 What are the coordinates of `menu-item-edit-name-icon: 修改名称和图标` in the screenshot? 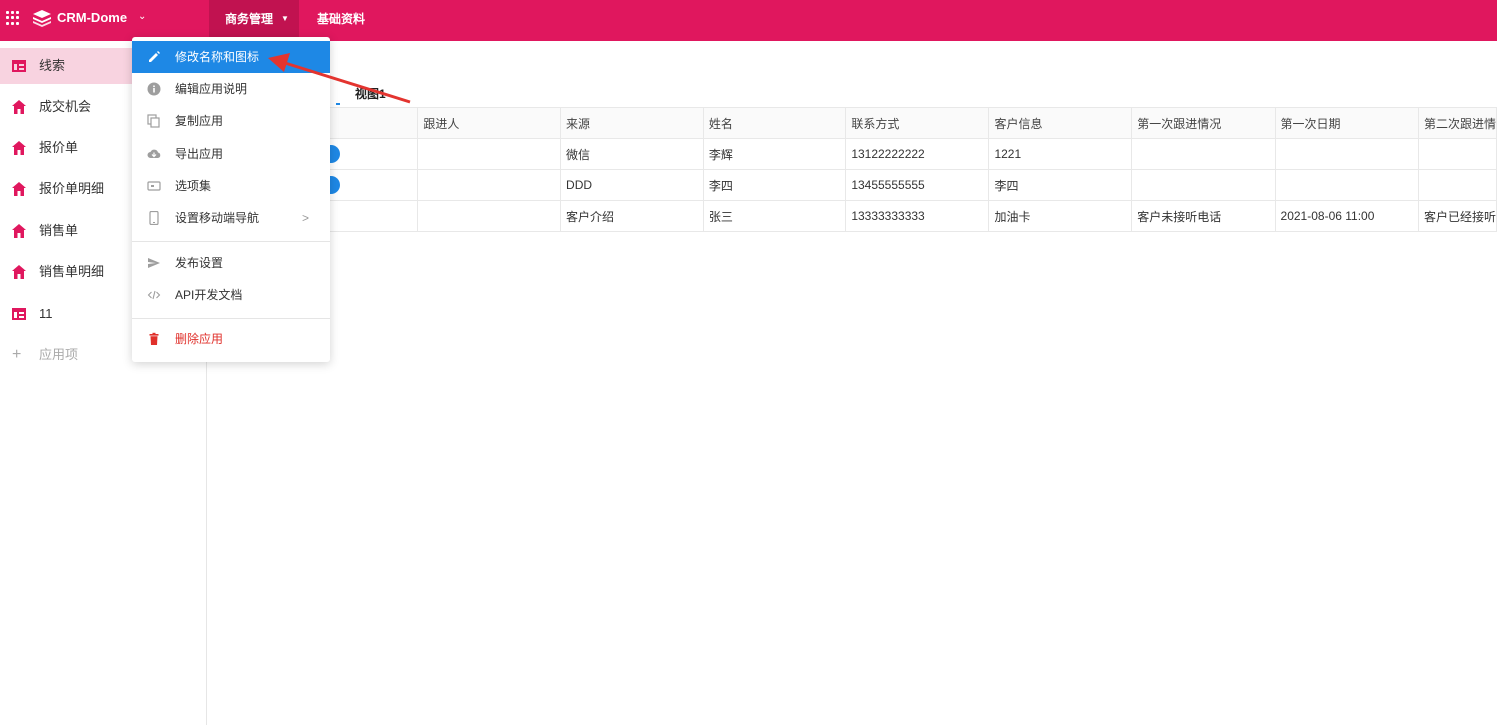 It's located at (231, 57).